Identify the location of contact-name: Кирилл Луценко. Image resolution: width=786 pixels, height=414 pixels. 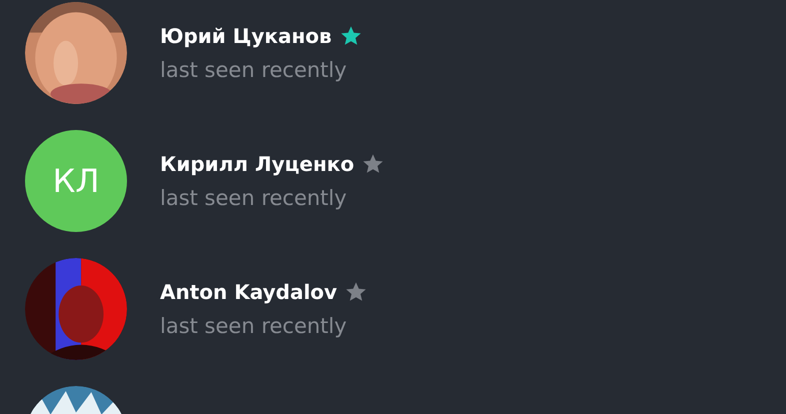
(257, 164).